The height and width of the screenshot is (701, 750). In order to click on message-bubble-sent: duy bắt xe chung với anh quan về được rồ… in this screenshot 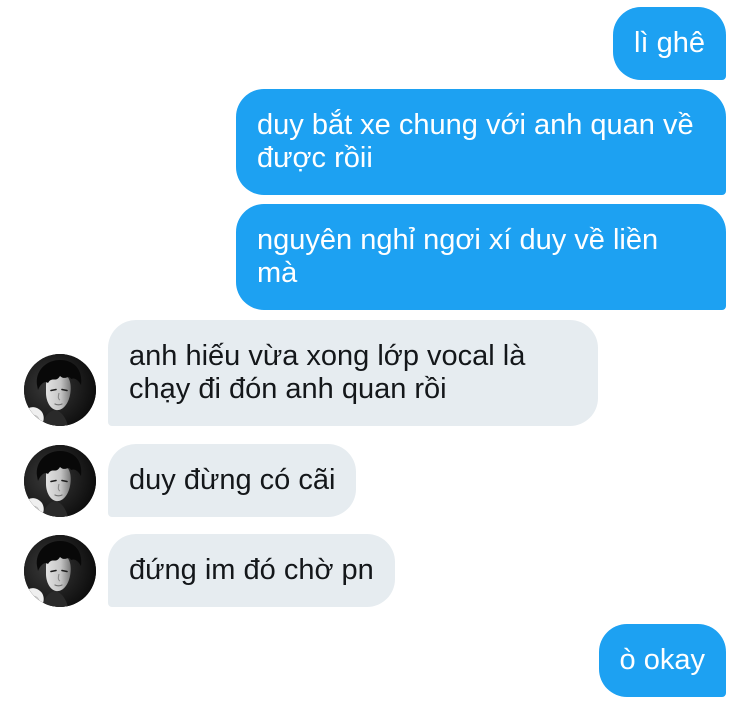, I will do `click(481, 142)`.